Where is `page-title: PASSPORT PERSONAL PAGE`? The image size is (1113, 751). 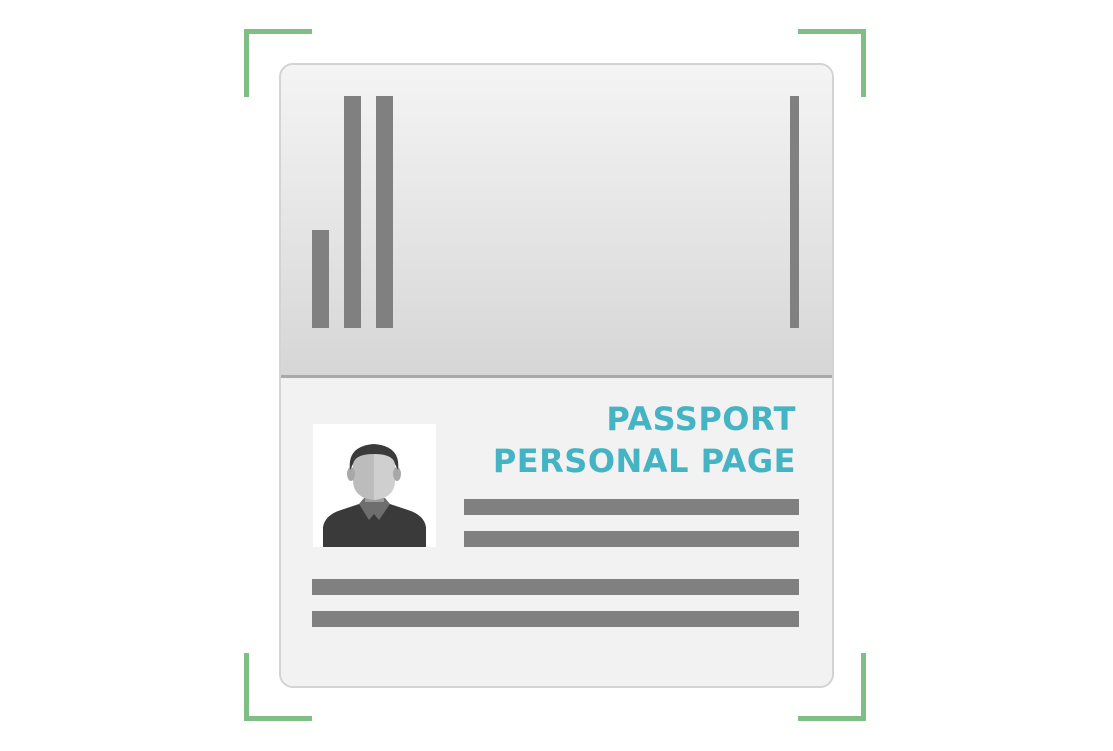
page-title: PASSPORT PERSONAL PAGE is located at coordinates (644, 440).